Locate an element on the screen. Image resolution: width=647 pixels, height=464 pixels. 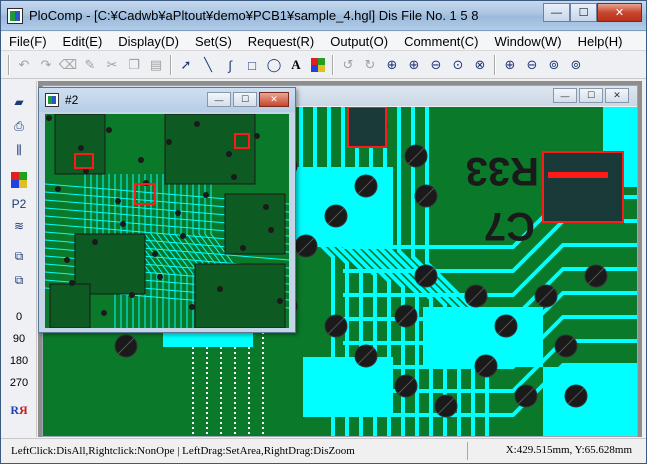
child2-titlebar: #2 — ☐ ✕ is located at coordinates (167, 100).